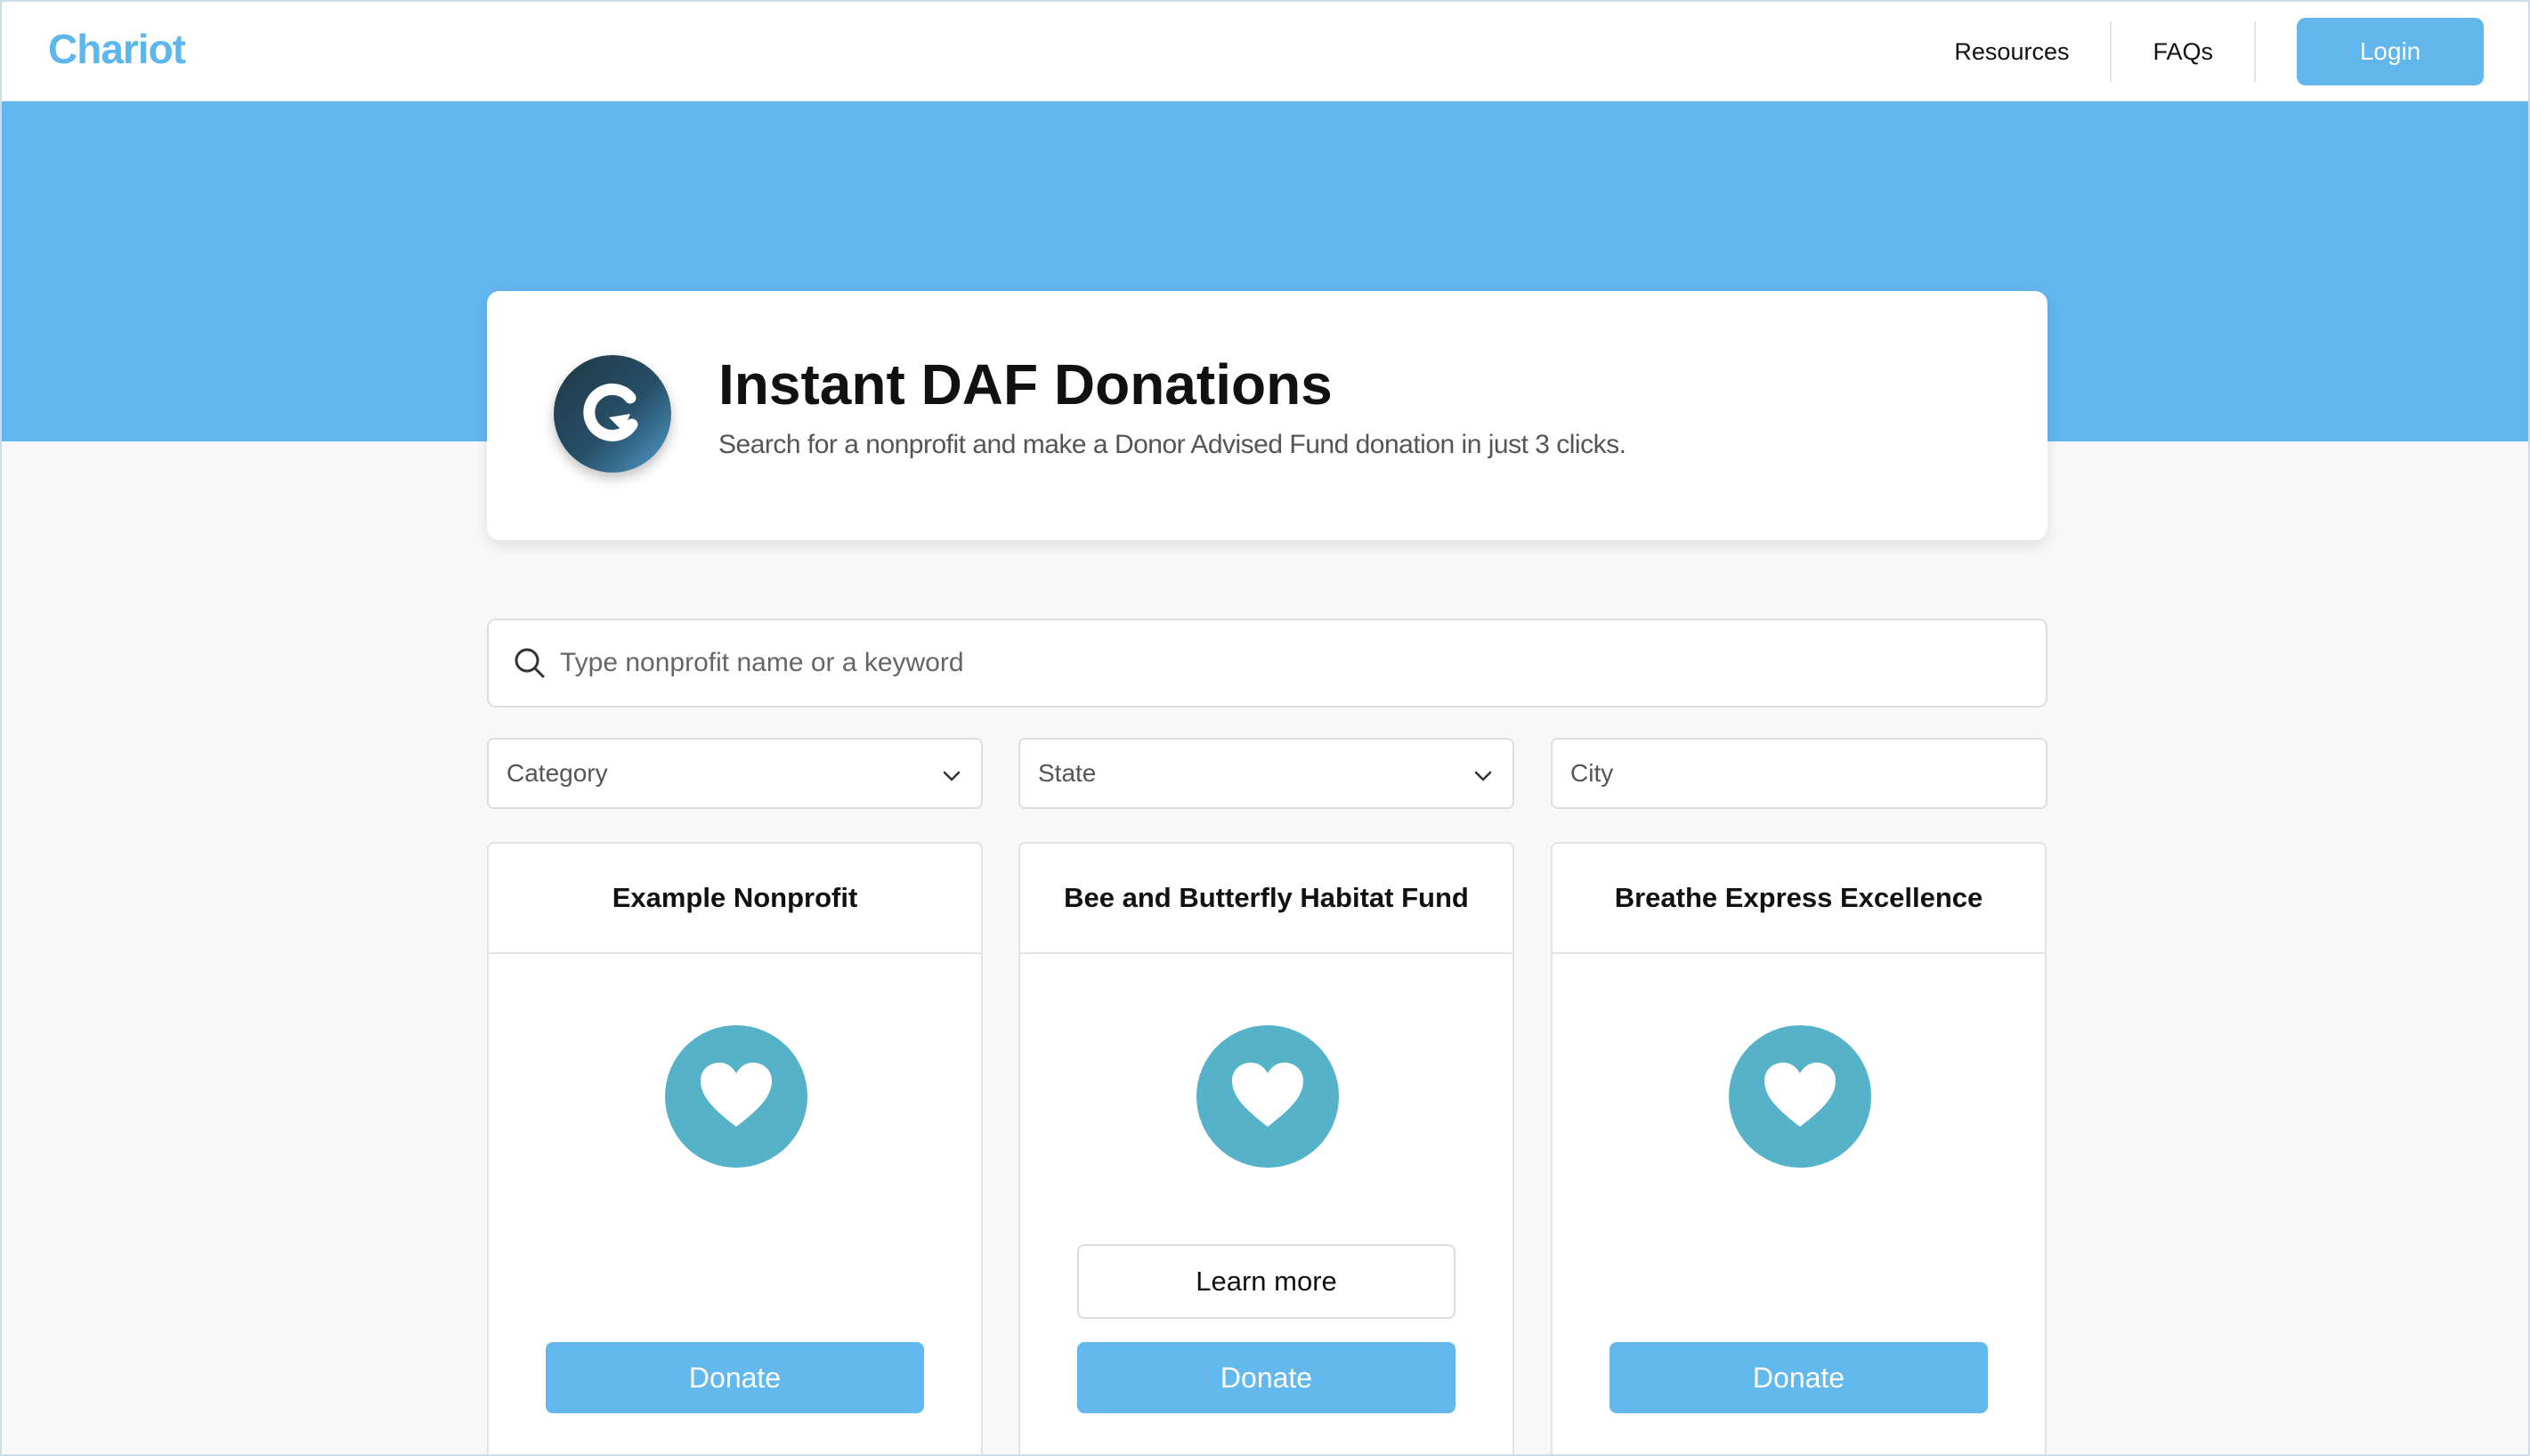 The width and height of the screenshot is (2530, 1456). I want to click on nonprofit-card: Example Nonprofit Donate, so click(735, 1148).